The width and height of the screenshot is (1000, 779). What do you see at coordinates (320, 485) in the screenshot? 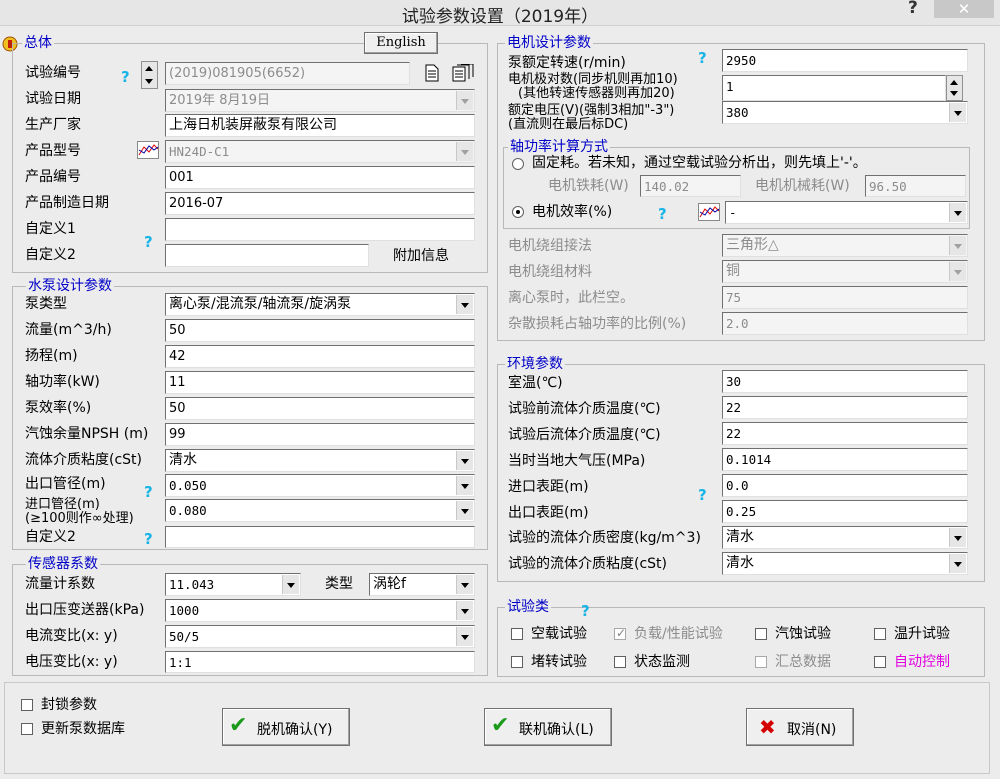
I see `outlet-dia-select: 0.050` at bounding box center [320, 485].